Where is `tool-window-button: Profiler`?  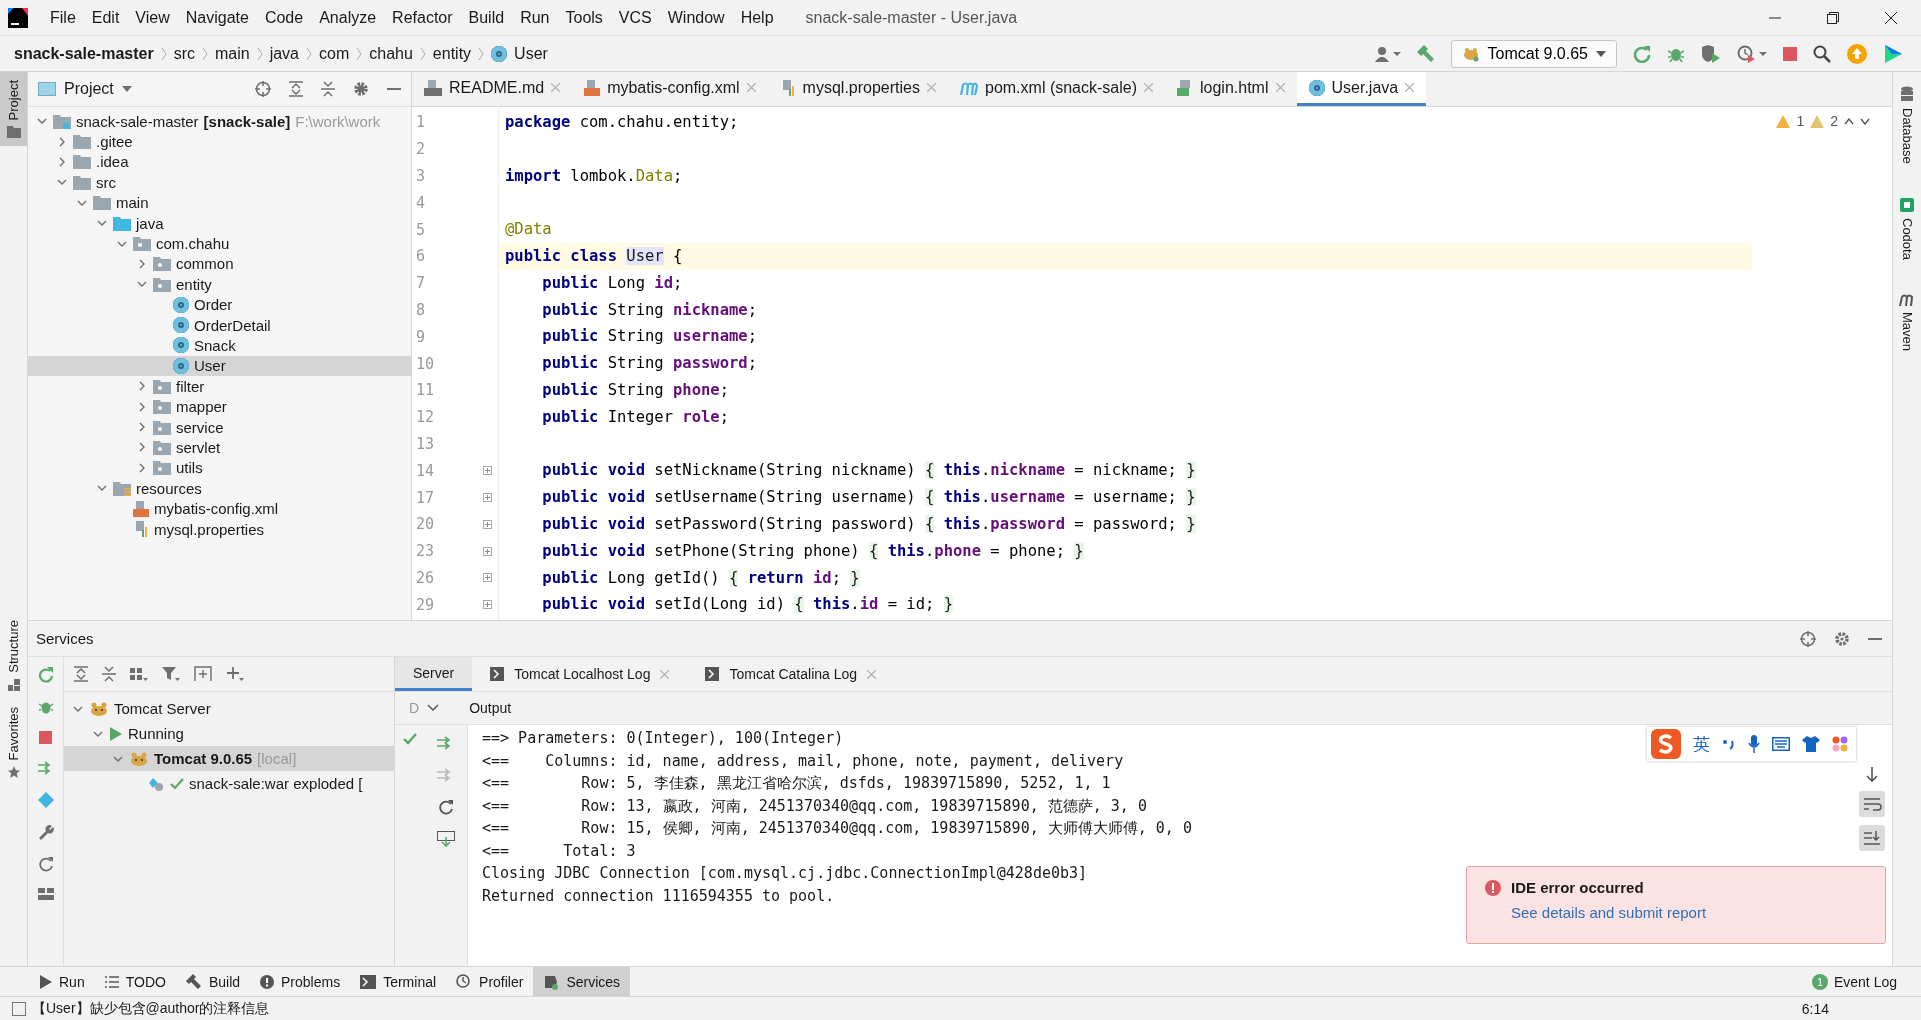
tool-window-button: Profiler is located at coordinates (490, 981).